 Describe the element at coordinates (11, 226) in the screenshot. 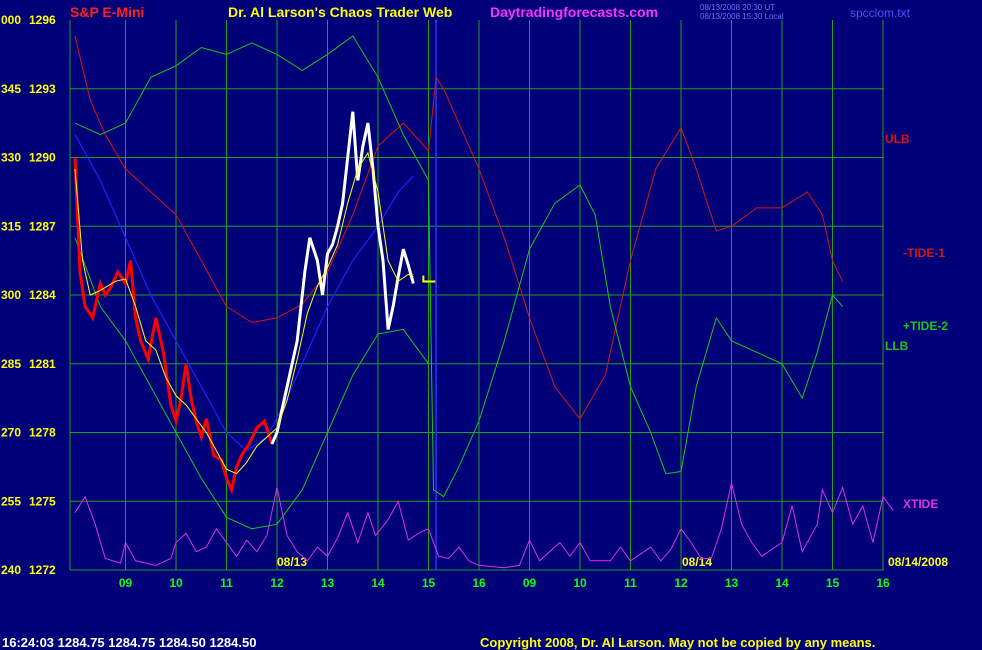

I see `y-tick-label-angle: 315` at that location.